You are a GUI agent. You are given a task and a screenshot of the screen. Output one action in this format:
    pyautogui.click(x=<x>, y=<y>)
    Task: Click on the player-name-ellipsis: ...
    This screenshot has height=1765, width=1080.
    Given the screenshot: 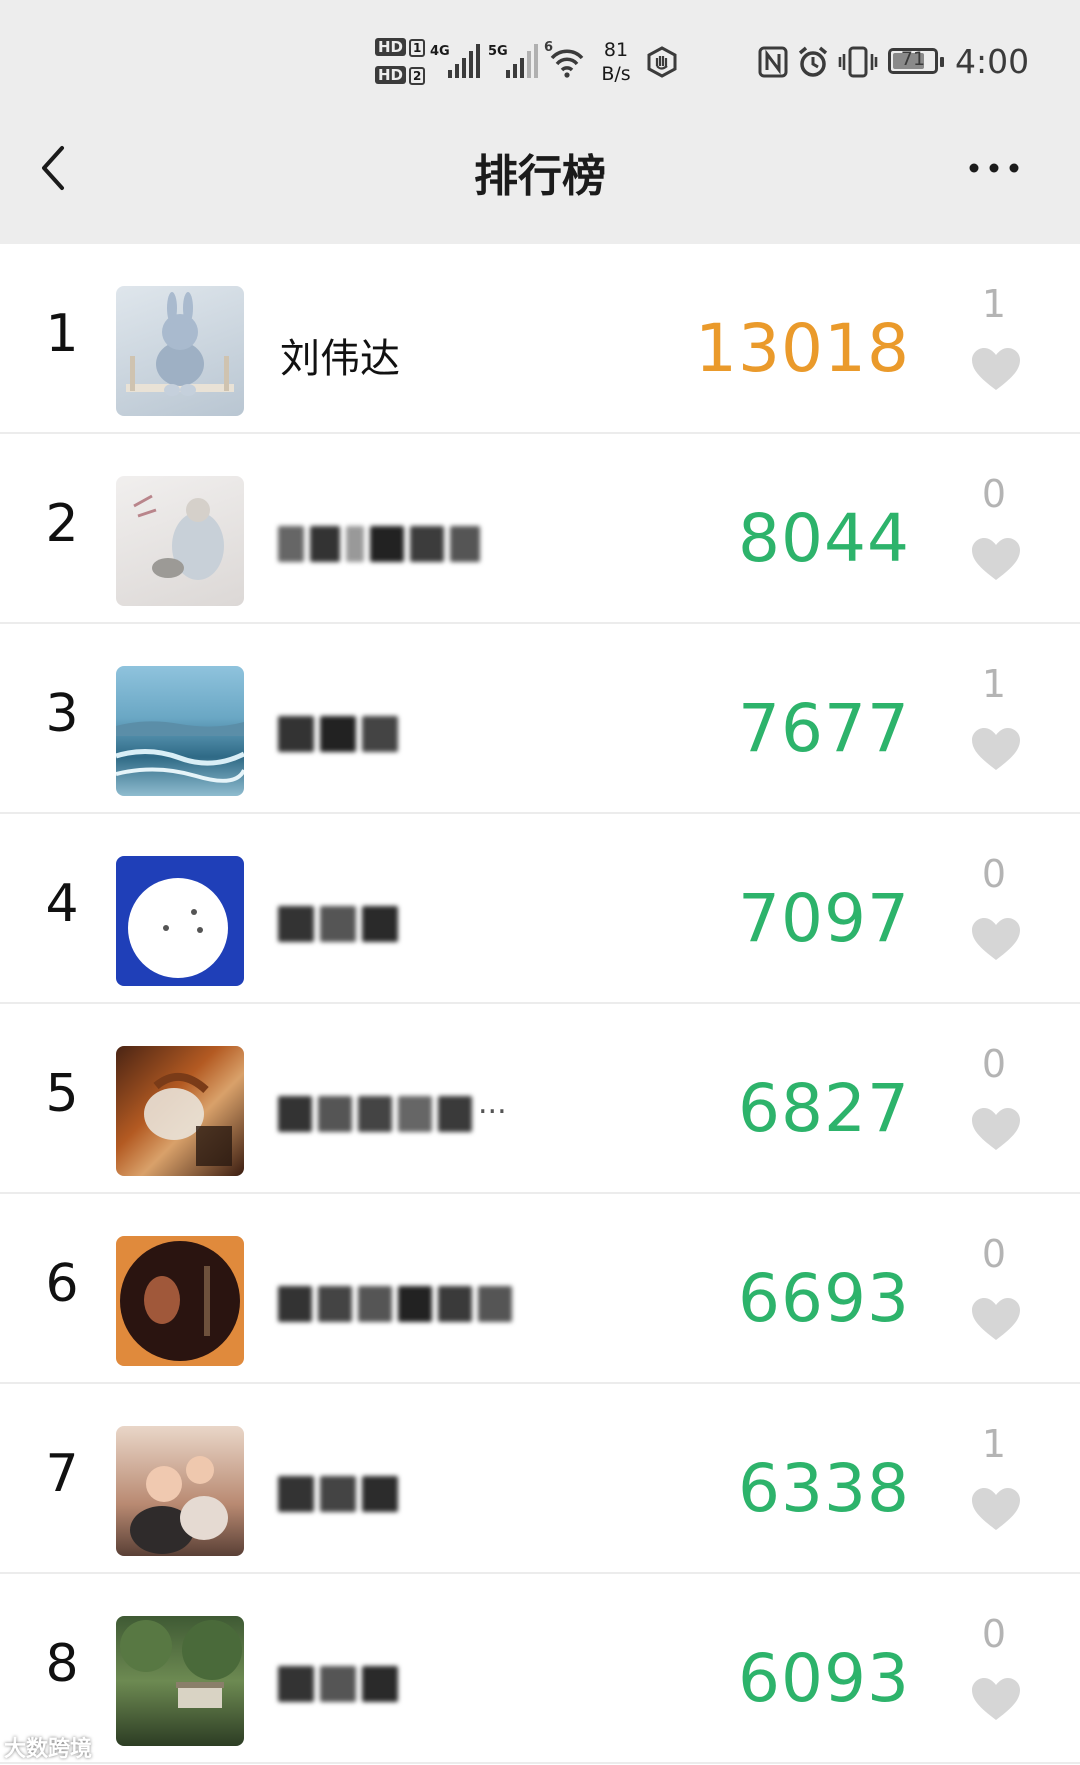 What is the action you would take?
    pyautogui.click(x=492, y=1103)
    